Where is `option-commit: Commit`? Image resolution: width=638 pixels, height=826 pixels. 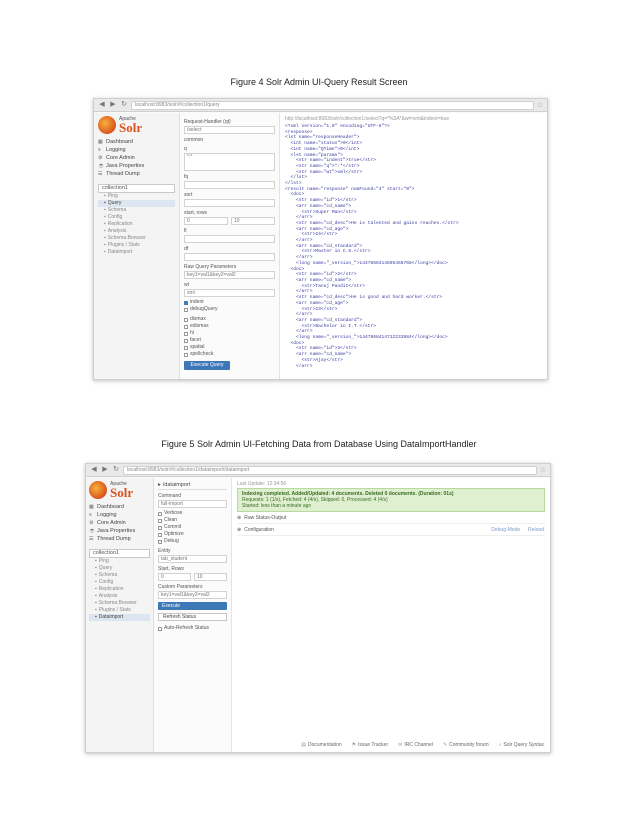 option-commit: Commit is located at coordinates (192, 527).